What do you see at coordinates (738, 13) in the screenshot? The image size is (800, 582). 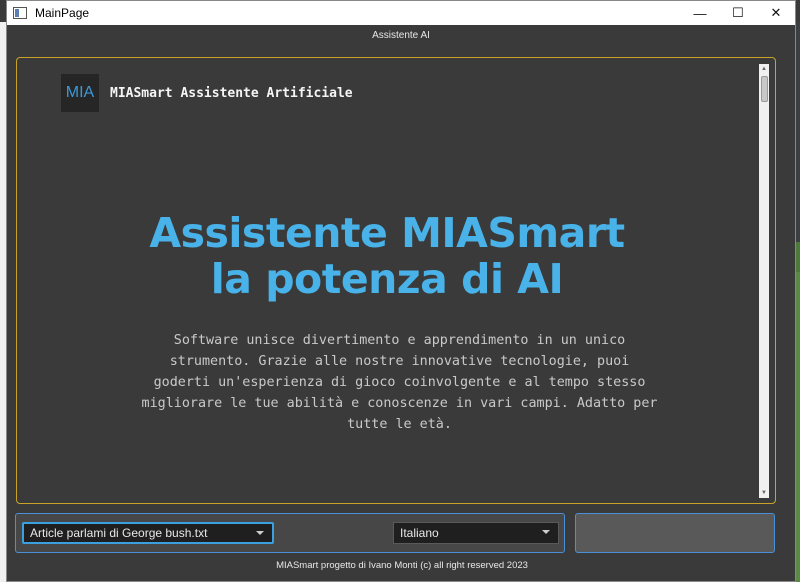 I see `maximize-button: ☐` at bounding box center [738, 13].